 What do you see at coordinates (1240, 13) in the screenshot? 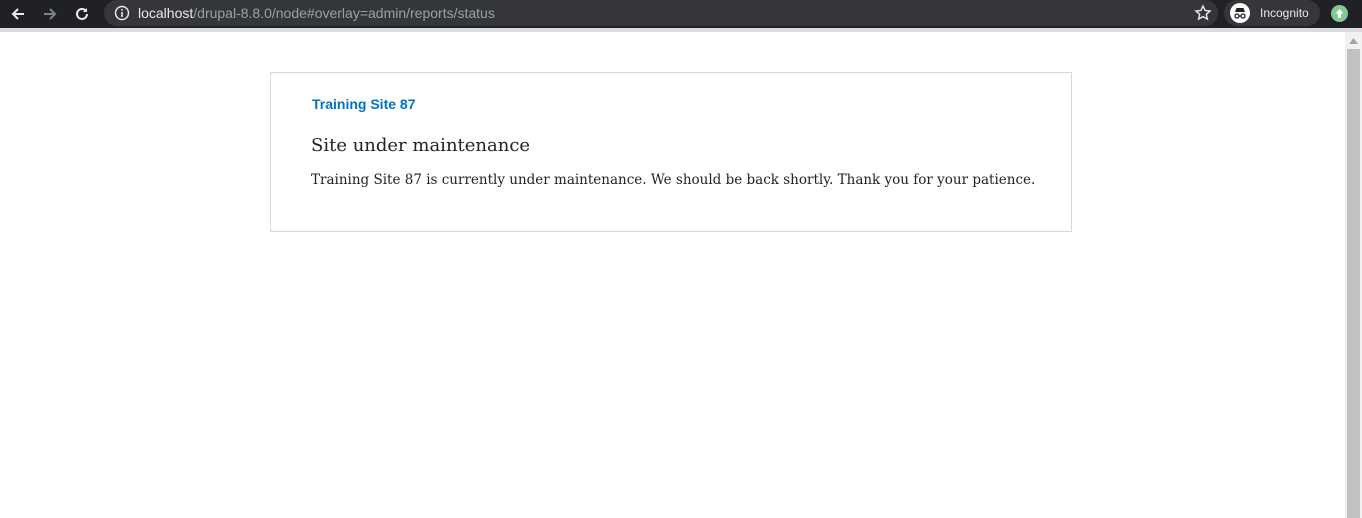
I see `incognito-icon` at bounding box center [1240, 13].